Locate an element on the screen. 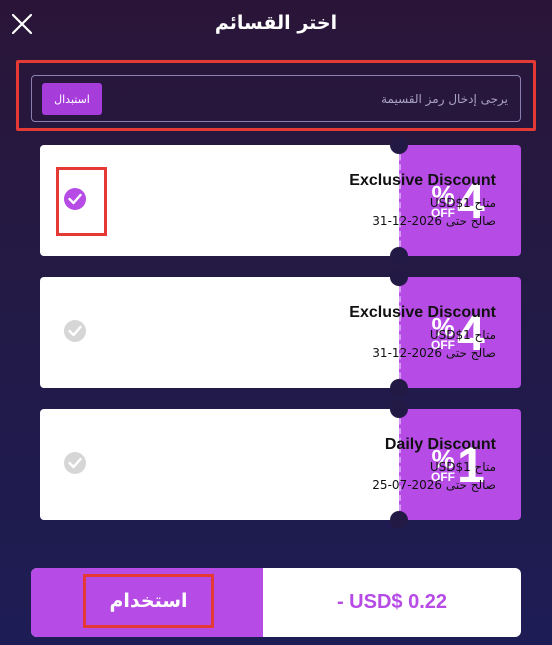 This screenshot has width=552, height=645. page-title: اختر القسائم is located at coordinates (276, 23).